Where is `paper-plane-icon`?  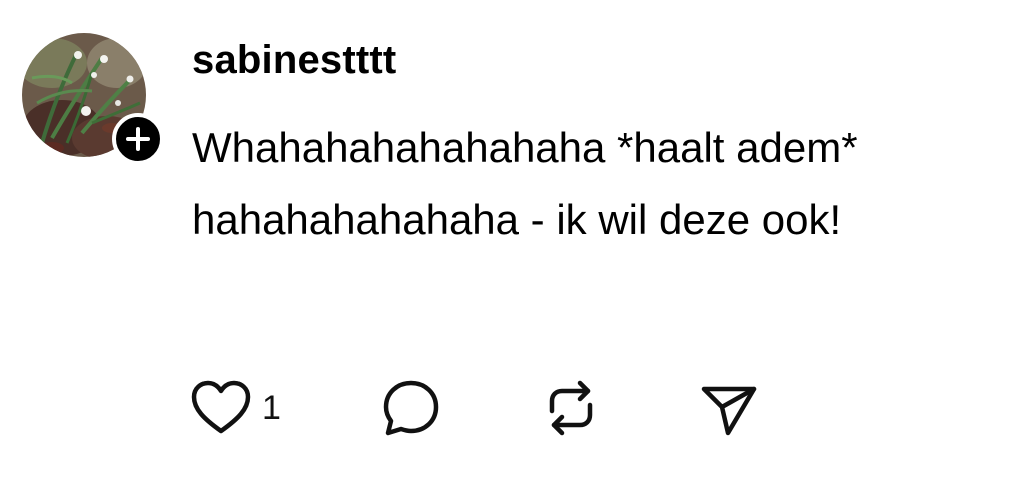 paper-plane-icon is located at coordinates (729, 411).